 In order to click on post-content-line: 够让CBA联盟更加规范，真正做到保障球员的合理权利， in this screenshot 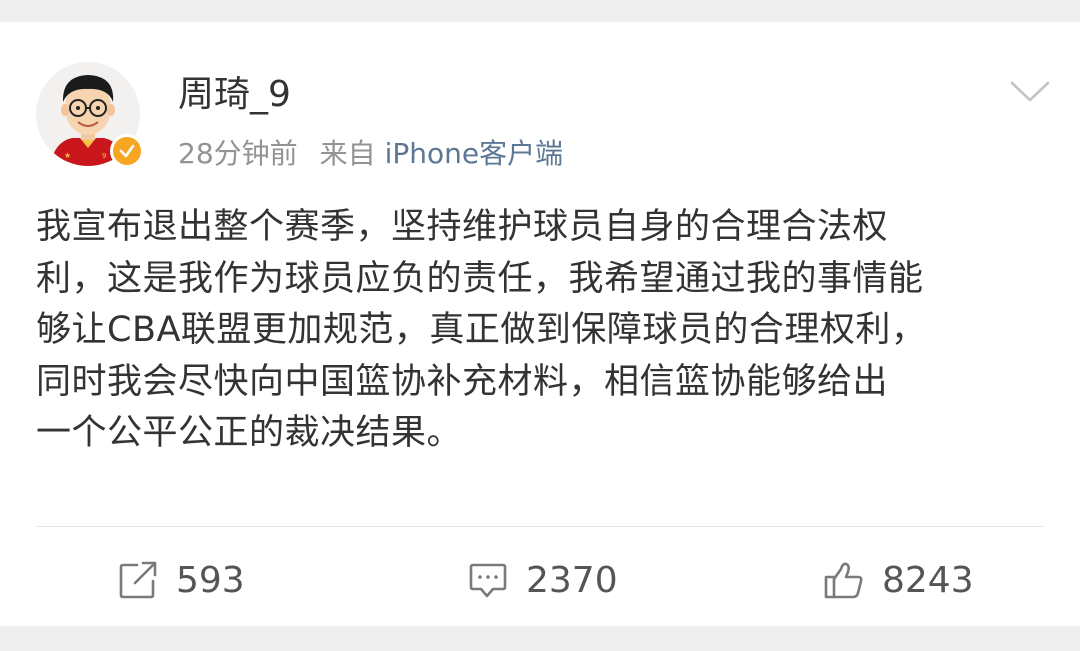, I will do `click(481, 330)`.